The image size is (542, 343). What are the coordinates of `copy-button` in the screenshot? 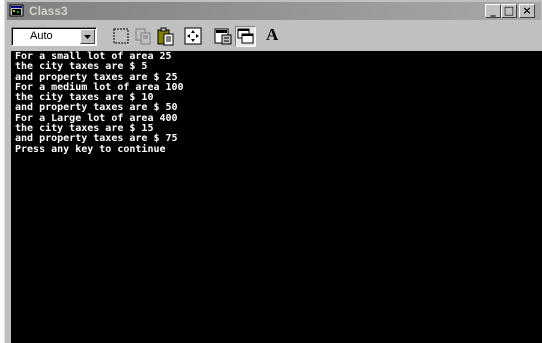 It's located at (143, 36).